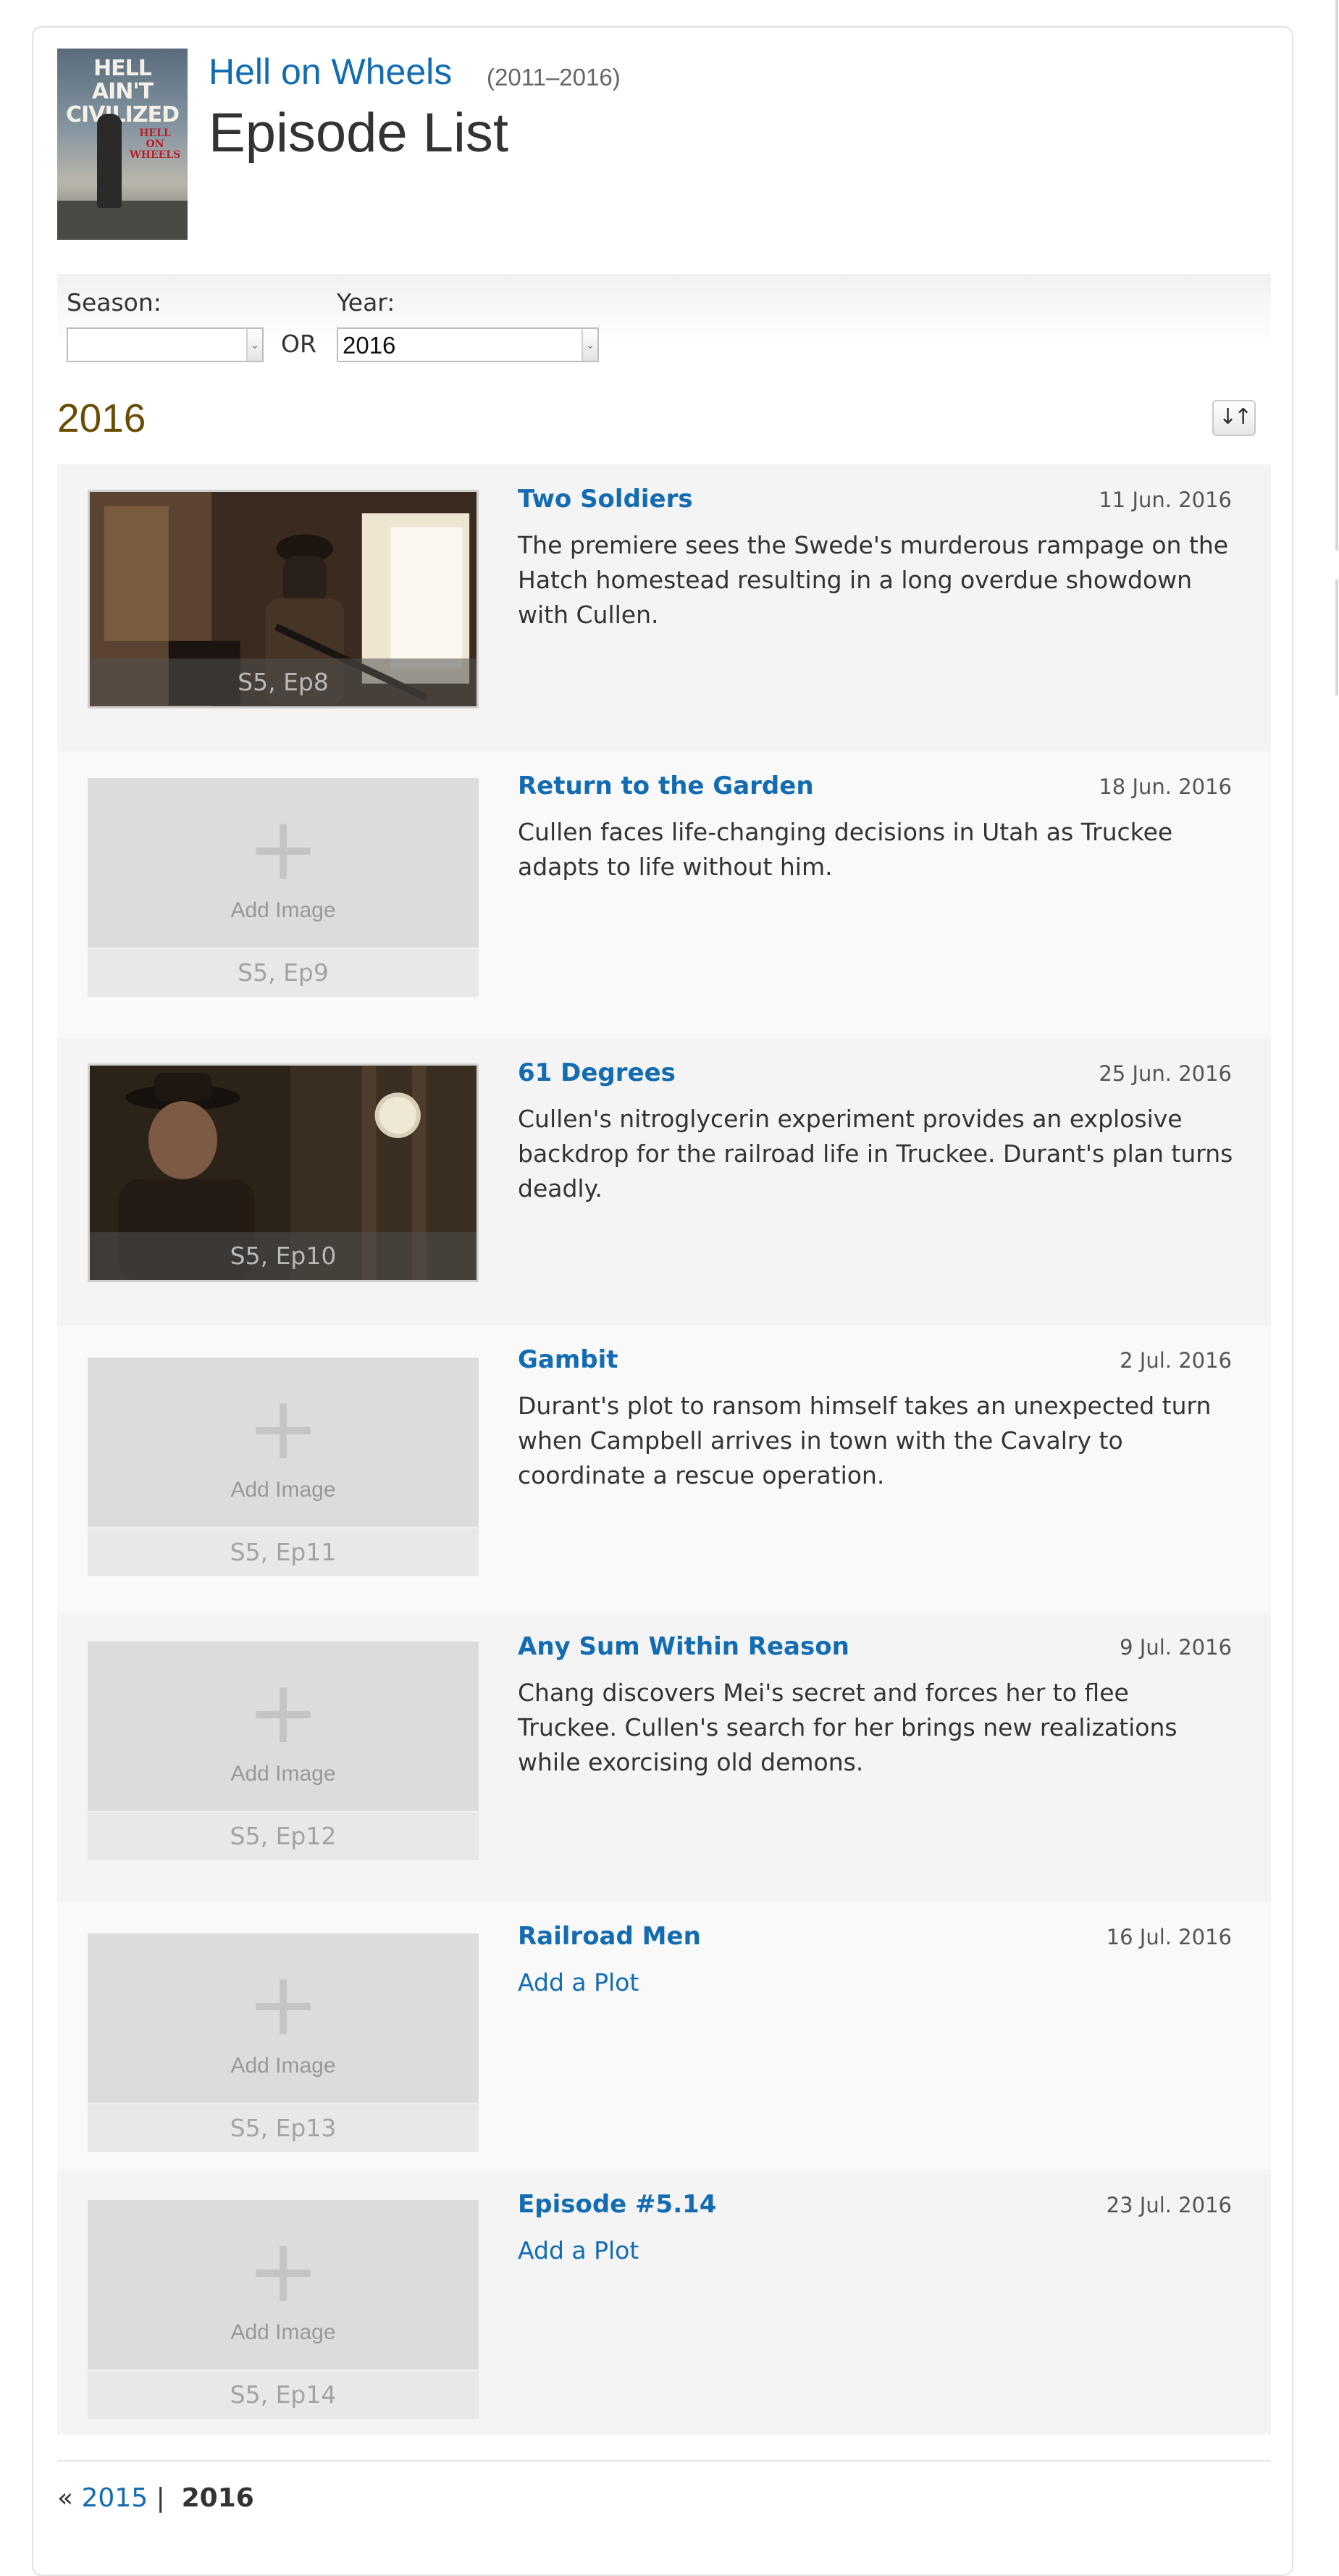  I want to click on episode-number: S5, Ep12, so click(283, 1835).